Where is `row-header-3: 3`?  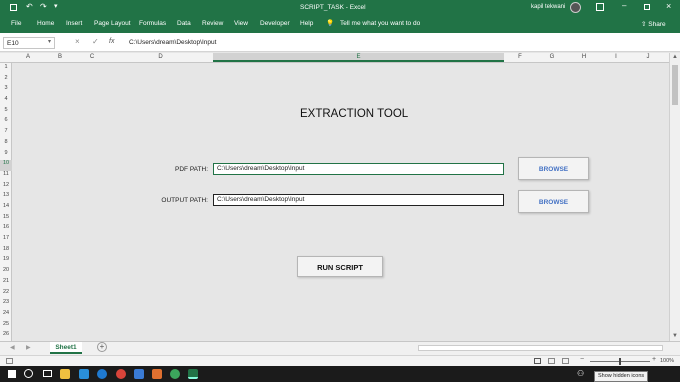 row-header-3: 3 is located at coordinates (6, 90).